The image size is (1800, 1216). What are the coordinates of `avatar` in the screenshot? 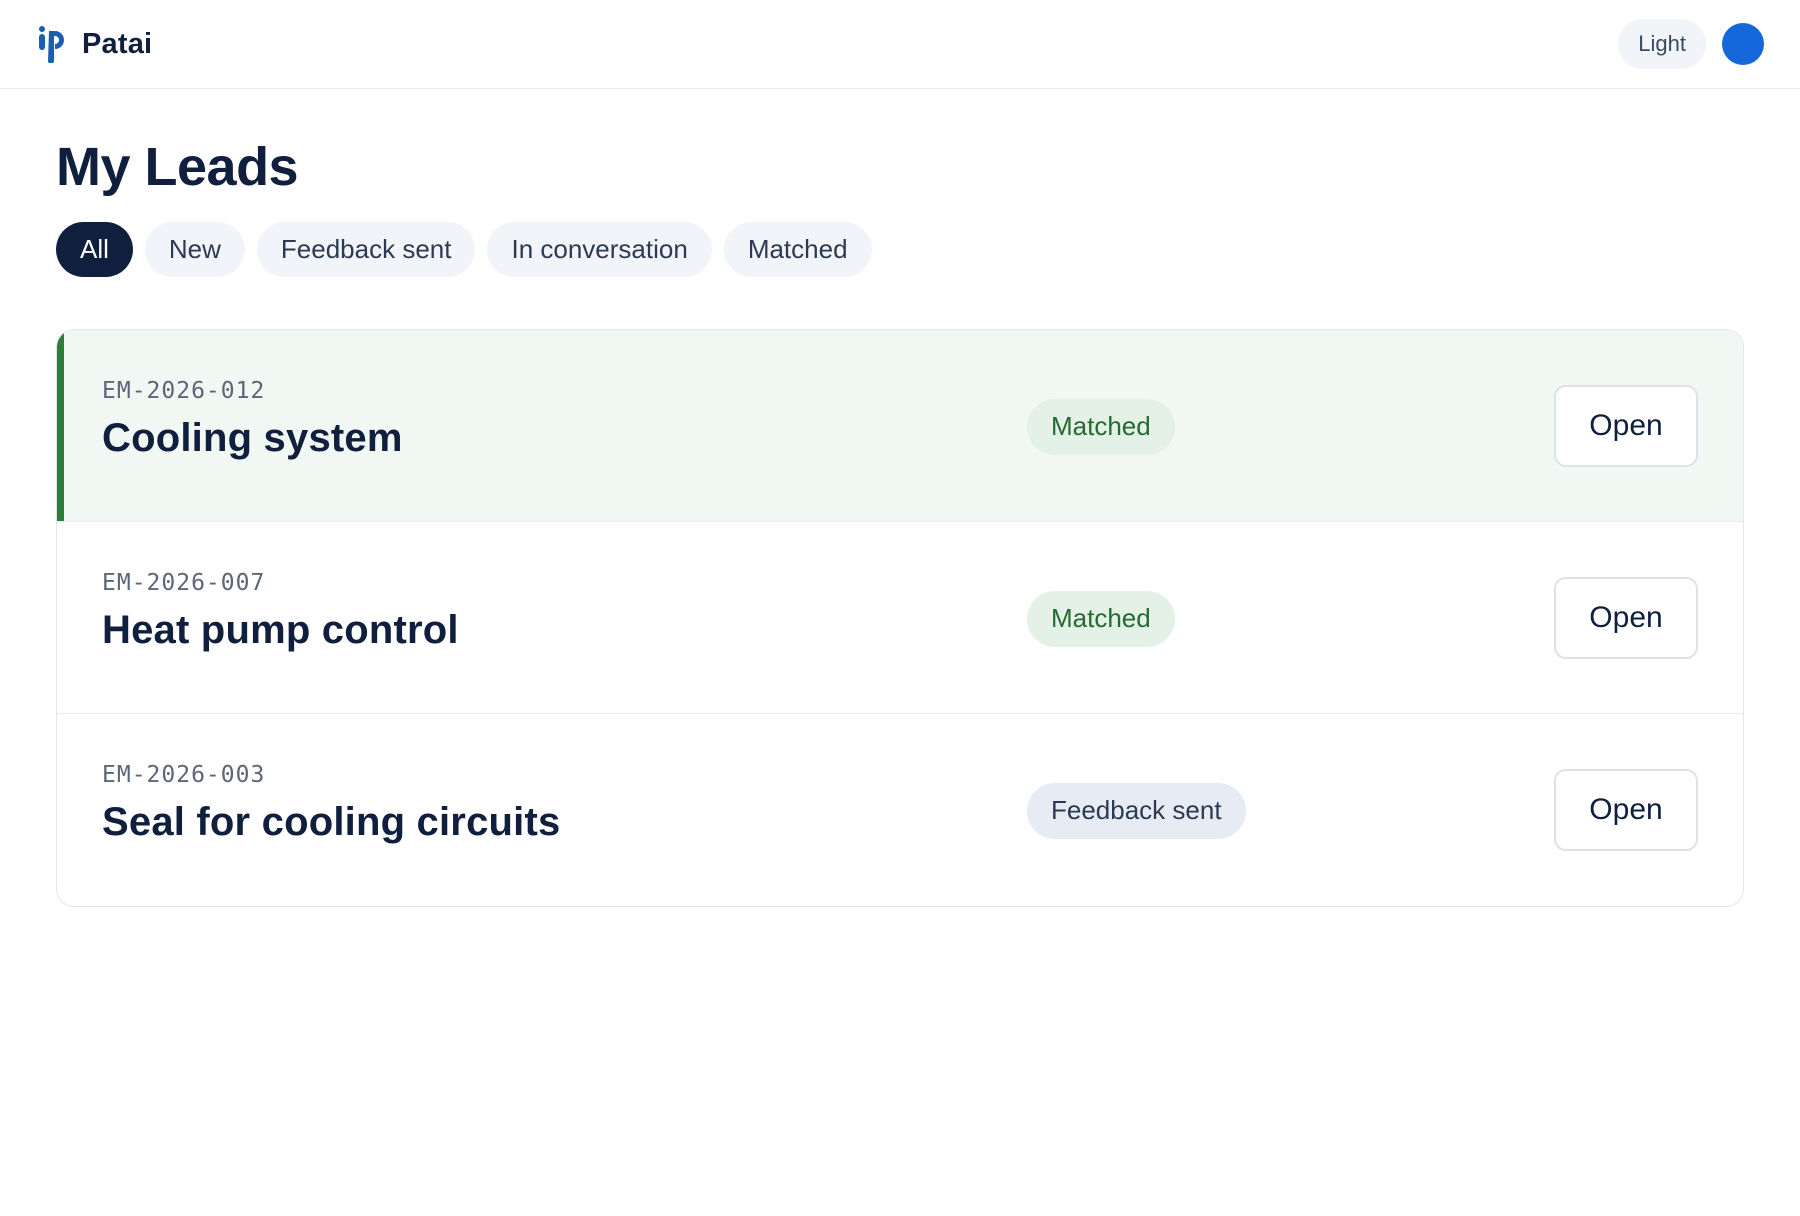 It's located at (1743, 44).